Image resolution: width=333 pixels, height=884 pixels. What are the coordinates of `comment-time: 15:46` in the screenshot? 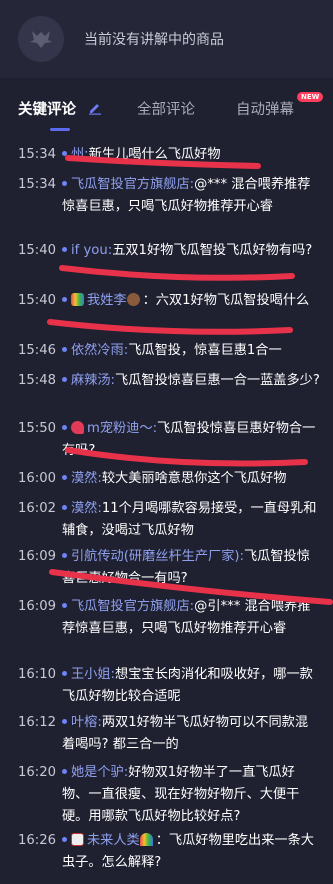 It's located at (37, 350).